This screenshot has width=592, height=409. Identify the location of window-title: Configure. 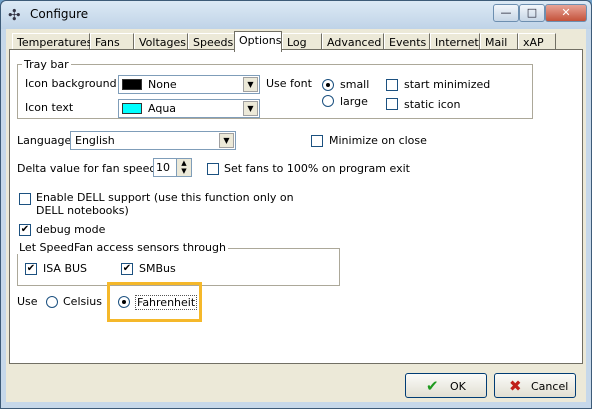
(59, 14).